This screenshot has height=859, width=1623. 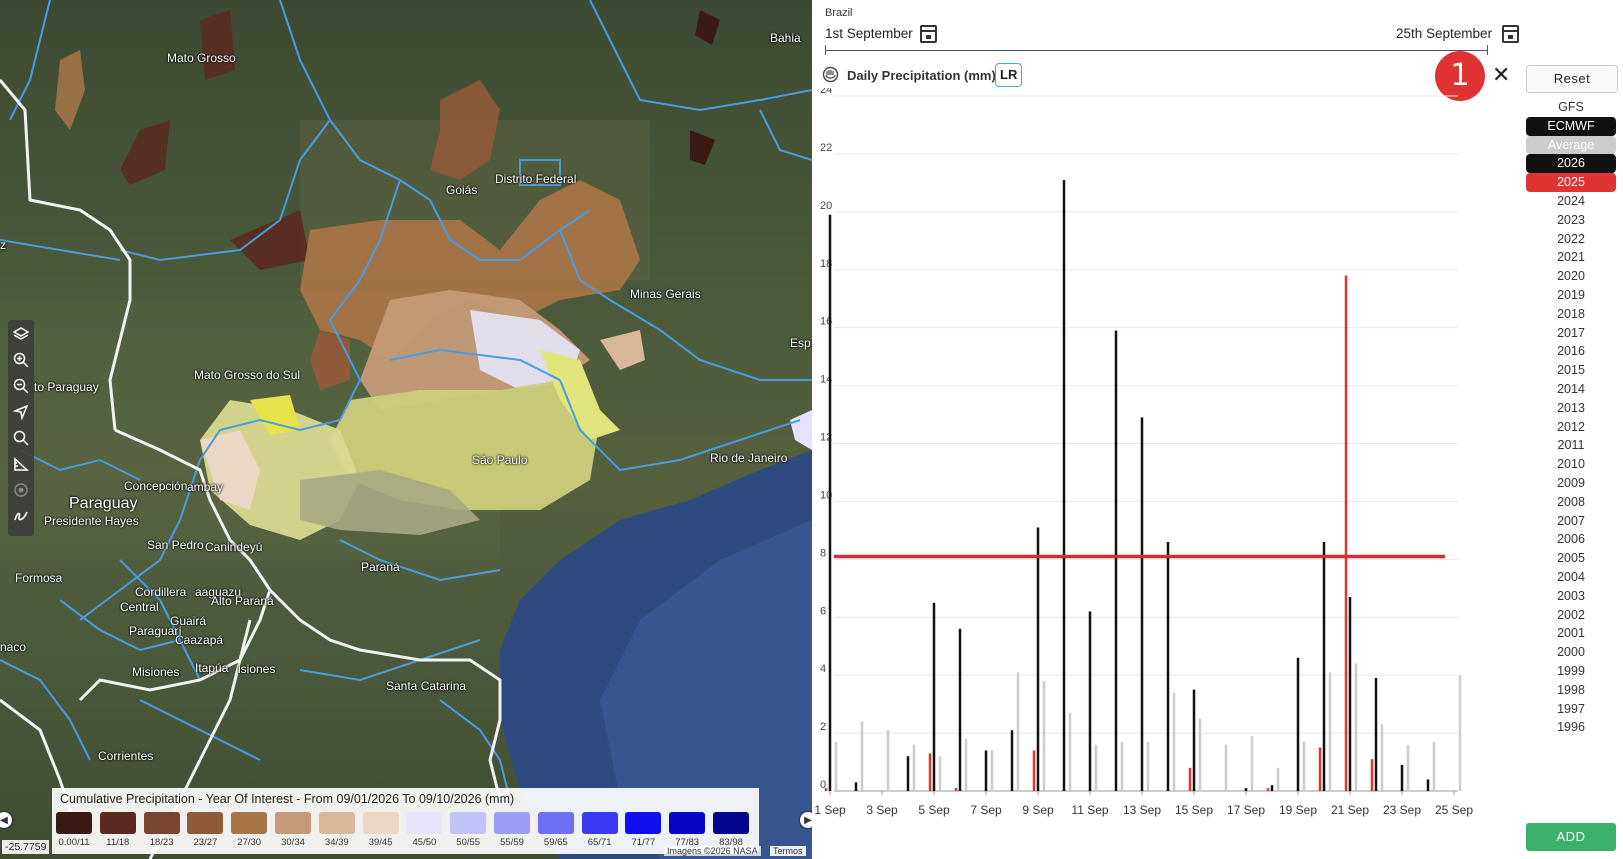 I want to click on add-button: ADD, so click(x=1571, y=837).